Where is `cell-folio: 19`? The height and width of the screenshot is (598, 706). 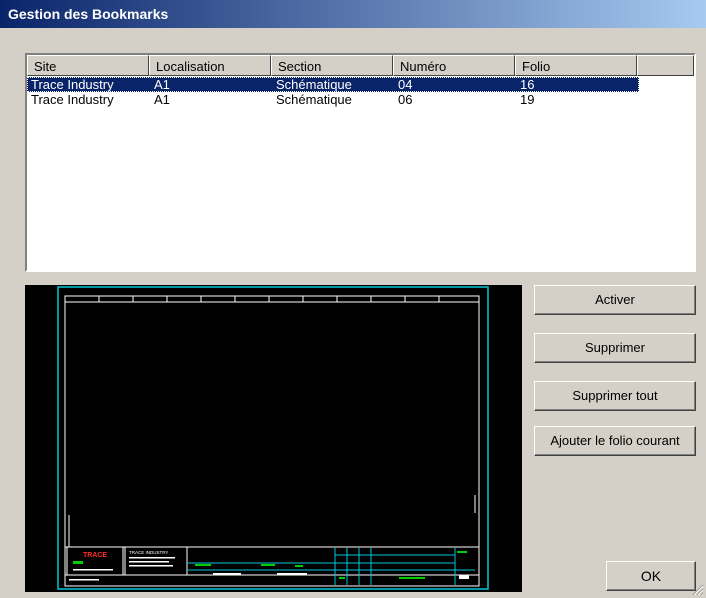
cell-folio: 19 is located at coordinates (527, 99).